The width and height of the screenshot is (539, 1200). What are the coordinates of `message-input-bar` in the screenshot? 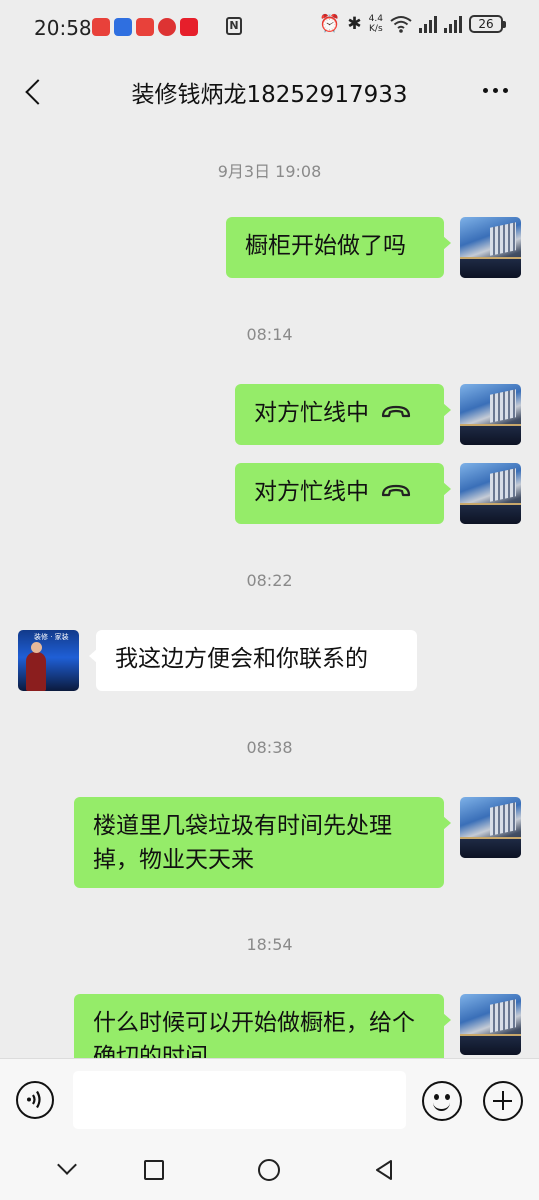 It's located at (269, 1101).